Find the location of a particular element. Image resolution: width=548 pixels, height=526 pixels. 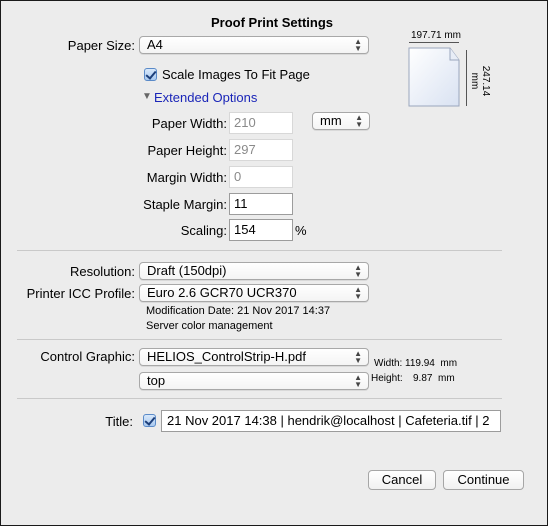

icc-profile-value: Euro 2.6 GCR70 UCR370 is located at coordinates (222, 292).